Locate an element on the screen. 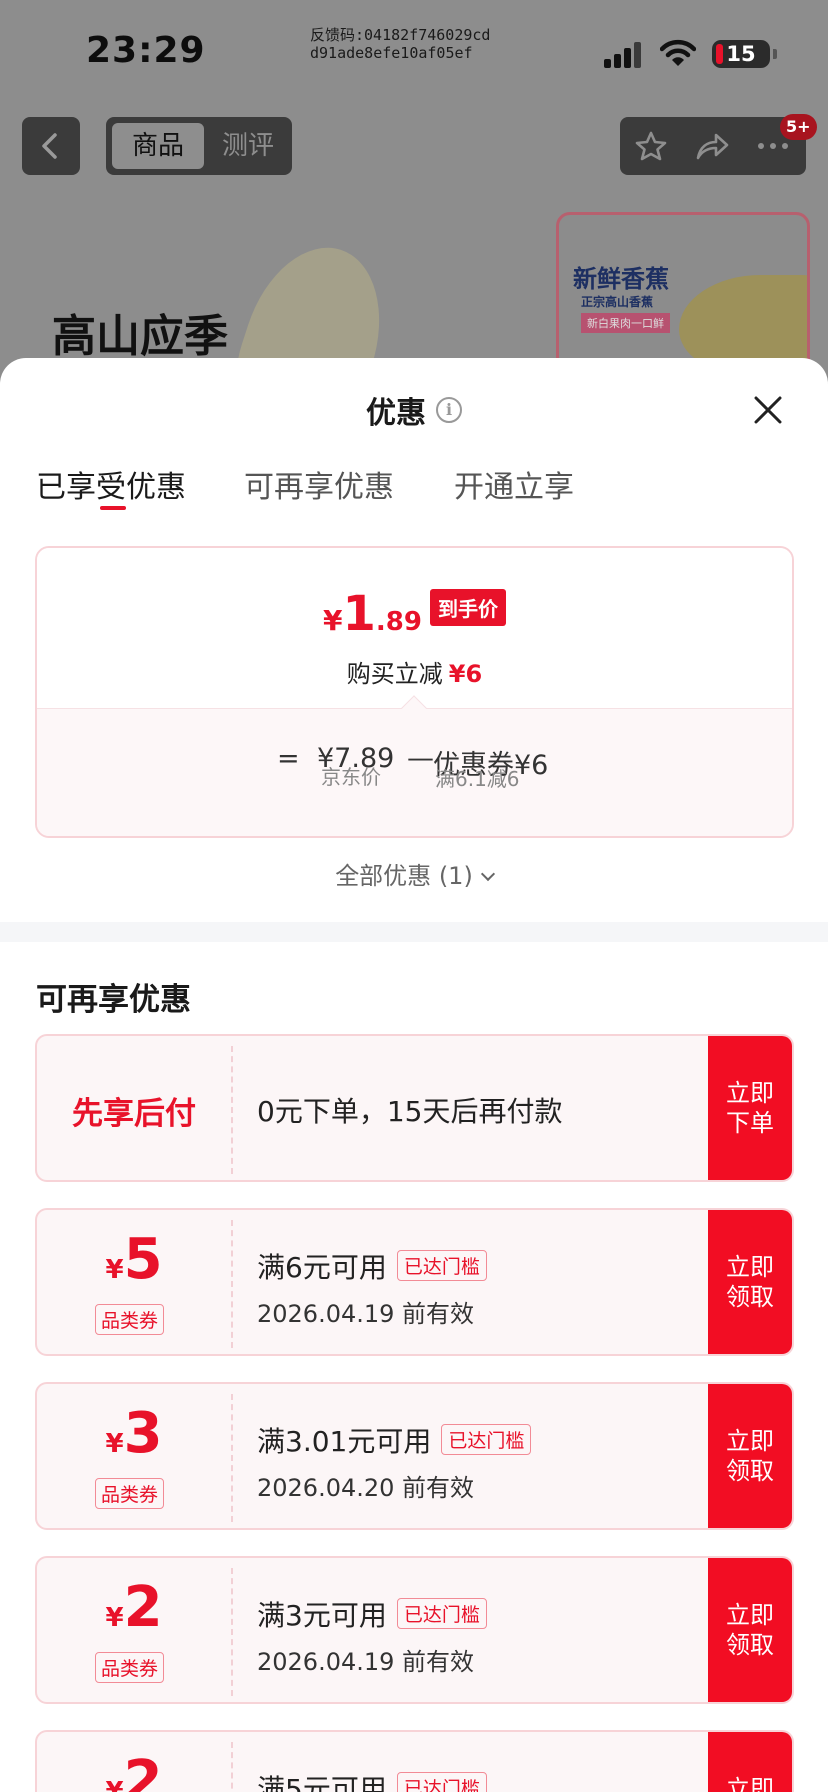 The image size is (828, 1792). product-card-subtitle: 正宗高山香蕉 is located at coordinates (617, 302).